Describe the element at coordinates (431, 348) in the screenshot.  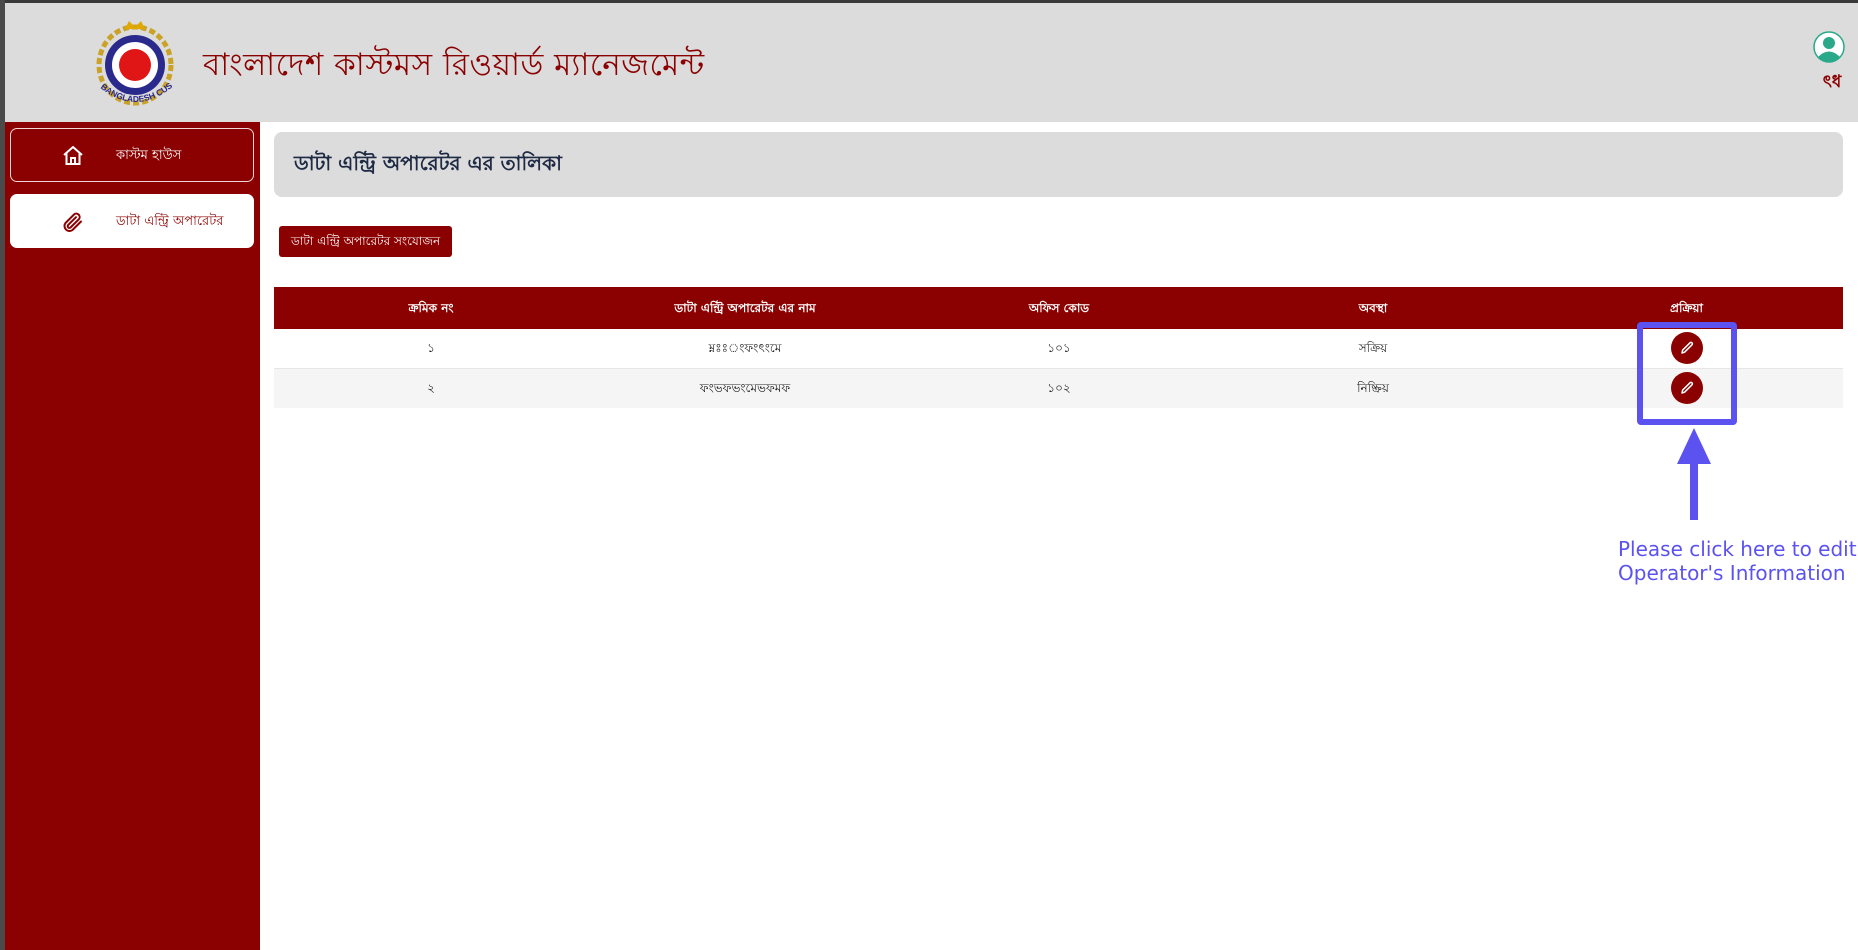
I see `cell-serial: ১` at that location.